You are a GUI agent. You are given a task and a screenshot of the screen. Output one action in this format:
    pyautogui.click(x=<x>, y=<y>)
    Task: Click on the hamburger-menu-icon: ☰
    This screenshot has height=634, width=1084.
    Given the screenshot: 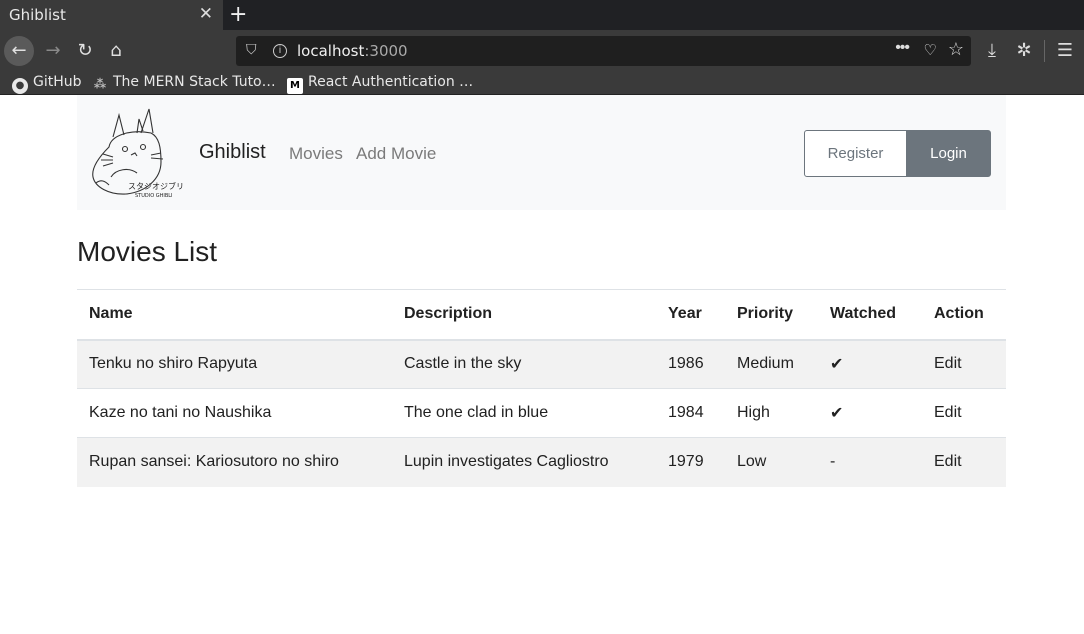 What is the action you would take?
    pyautogui.click(x=1065, y=51)
    